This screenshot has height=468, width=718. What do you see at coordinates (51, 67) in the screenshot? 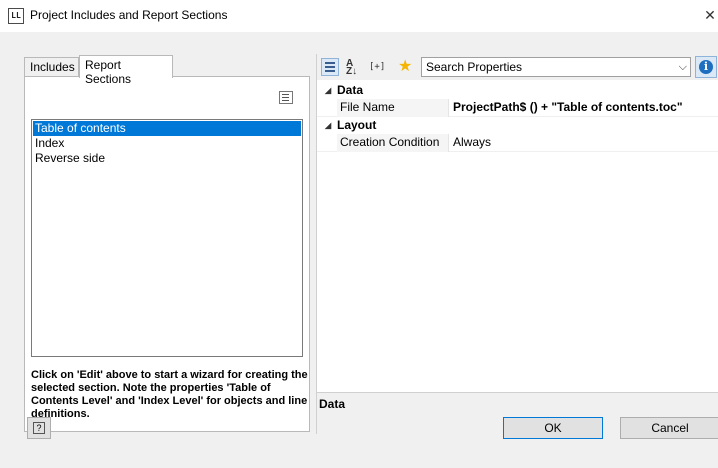
I see `tab-includes: Includes` at bounding box center [51, 67].